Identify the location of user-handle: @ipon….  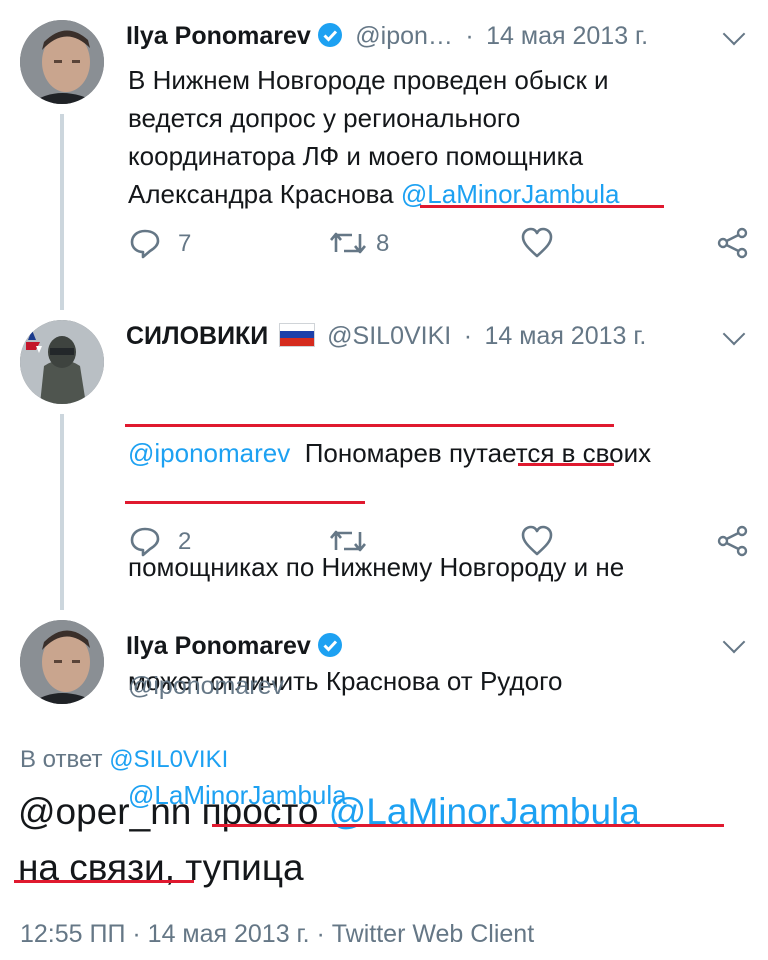
(404, 36).